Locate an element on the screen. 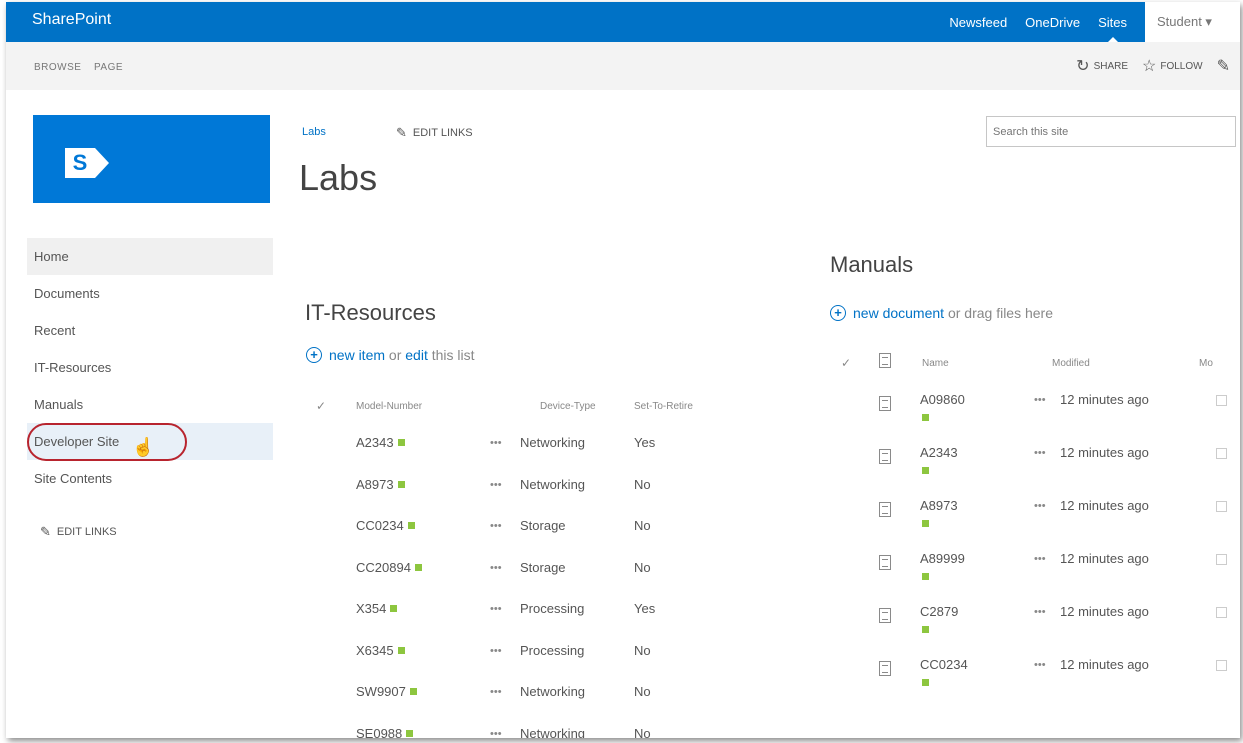  nav-developer-site: Developer Site ☝ is located at coordinates (150, 442).